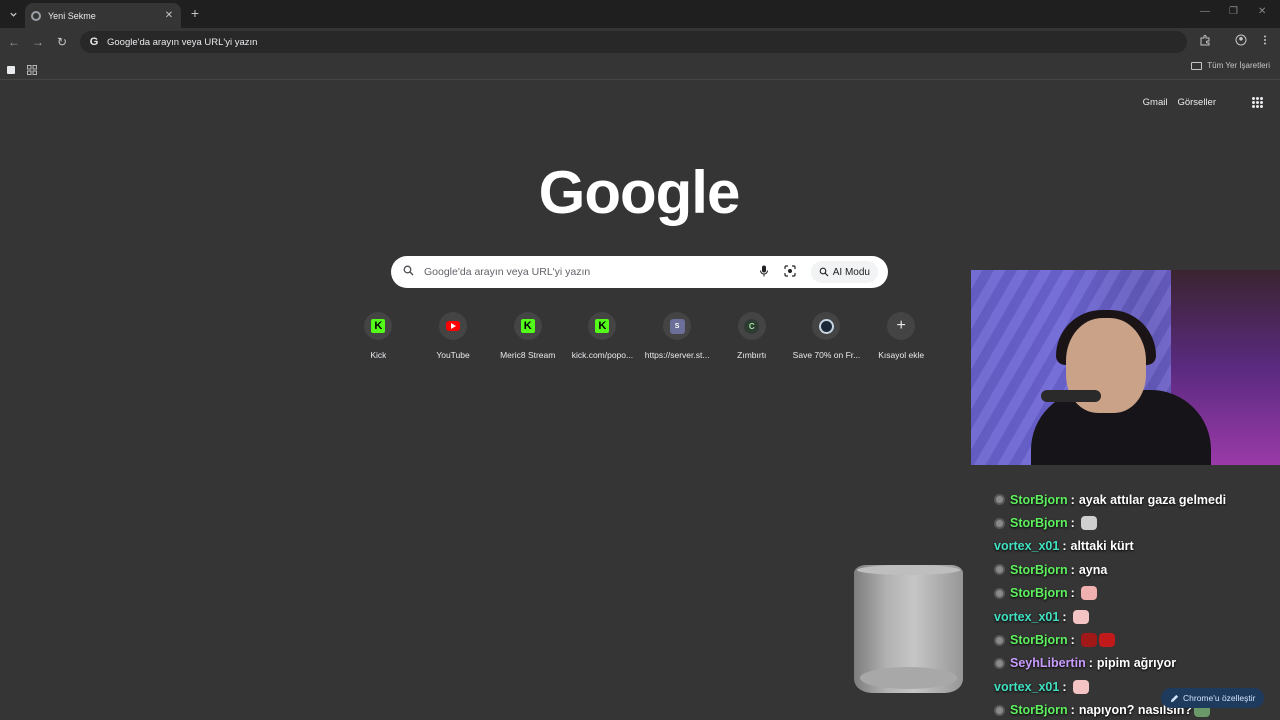 This screenshot has width=1280, height=720. I want to click on zimbirti-icon: C, so click(752, 326).